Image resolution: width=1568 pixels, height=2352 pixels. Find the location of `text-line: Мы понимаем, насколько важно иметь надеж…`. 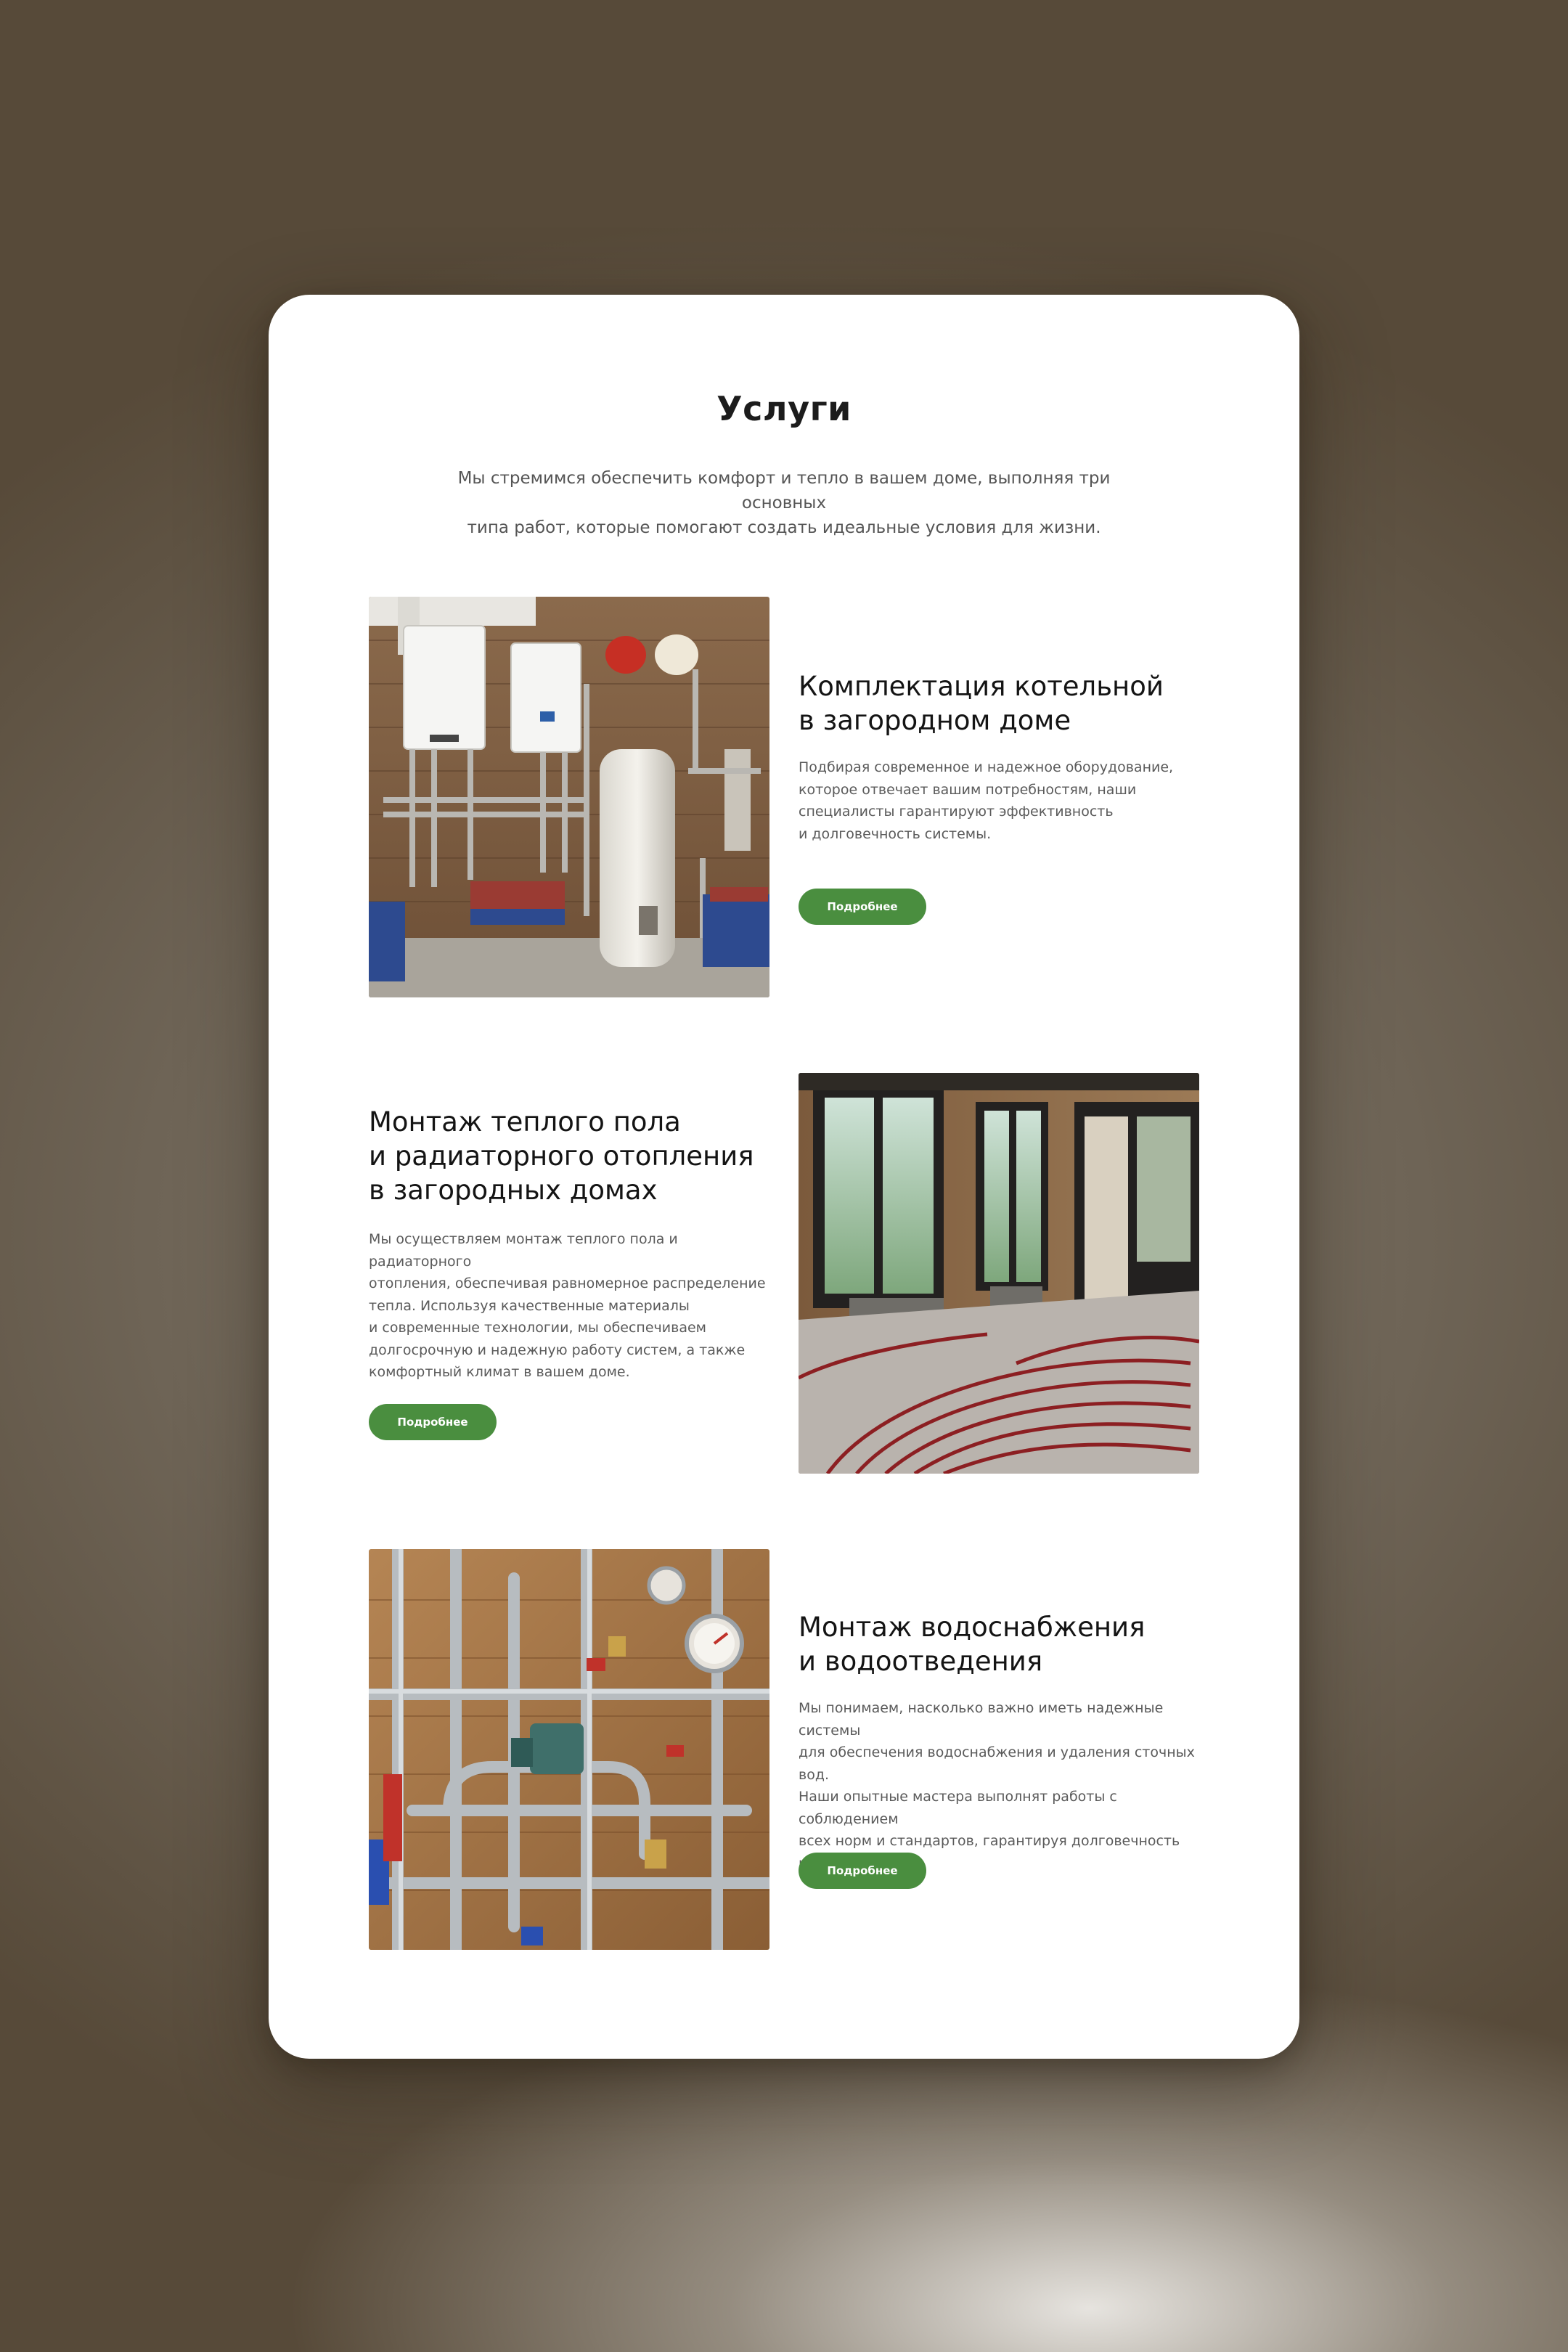

text-line: Мы понимаем, насколько важно иметь надеж… is located at coordinates (982, 1720).